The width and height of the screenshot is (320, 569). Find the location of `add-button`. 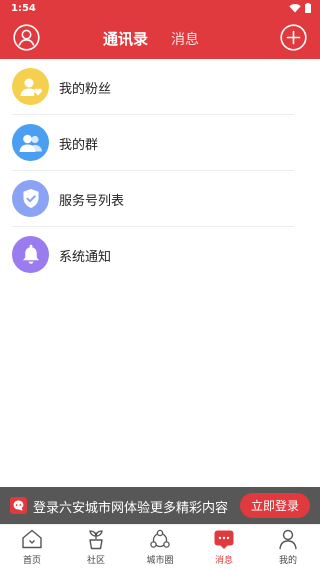

add-button is located at coordinates (293, 37).